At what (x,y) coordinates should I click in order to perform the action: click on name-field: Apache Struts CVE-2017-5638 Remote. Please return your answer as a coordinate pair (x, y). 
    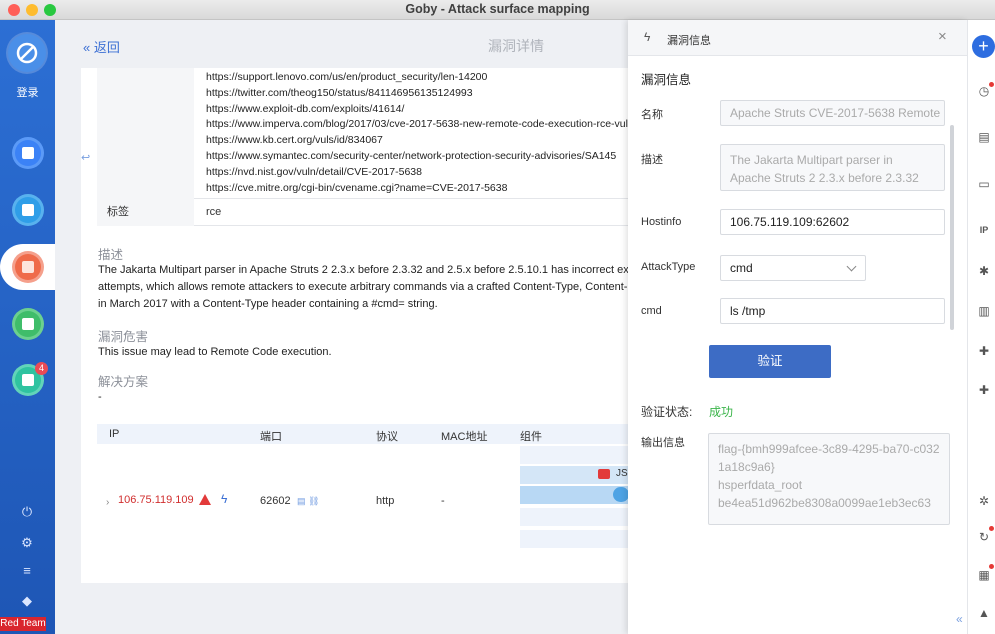
    Looking at the image, I should click on (832, 113).